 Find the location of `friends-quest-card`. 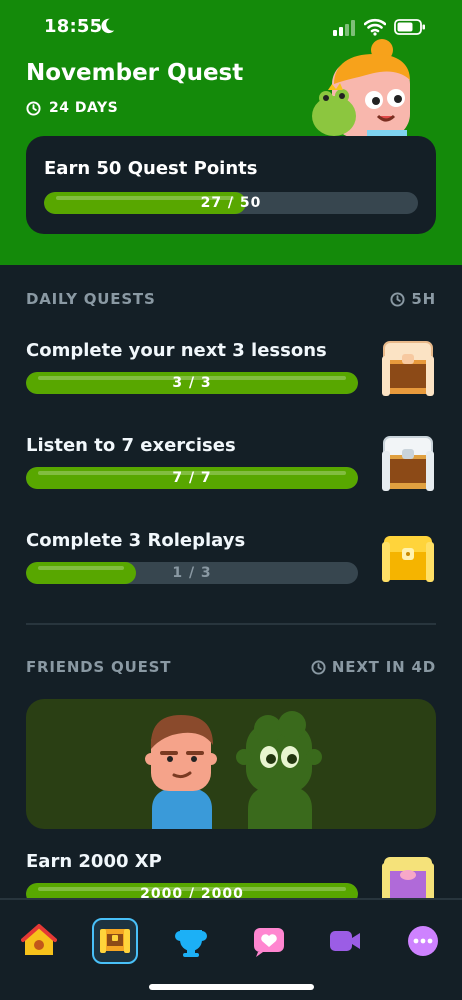

friends-quest-card is located at coordinates (231, 764).